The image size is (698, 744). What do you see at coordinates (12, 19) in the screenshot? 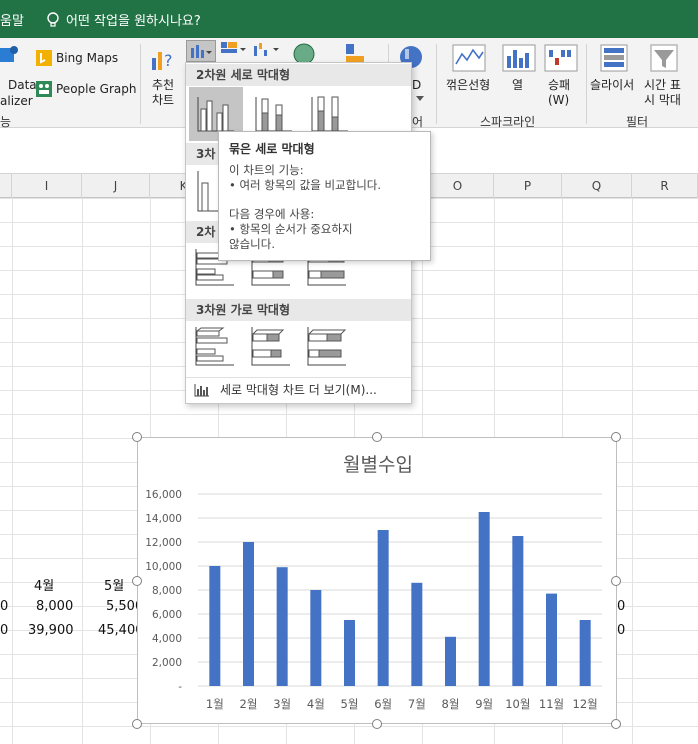
I see `help-tab: 움말` at bounding box center [12, 19].